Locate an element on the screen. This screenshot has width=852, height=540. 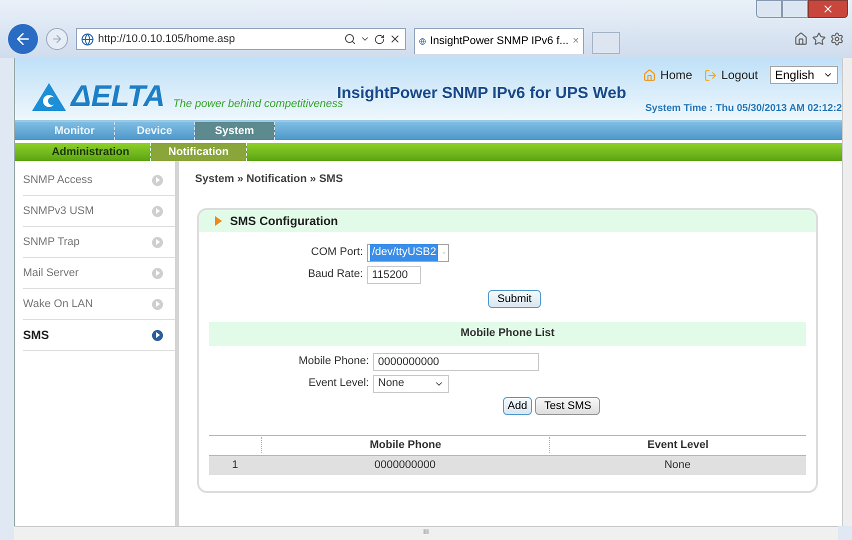
com-port-label: COM Port: is located at coordinates (337, 252).